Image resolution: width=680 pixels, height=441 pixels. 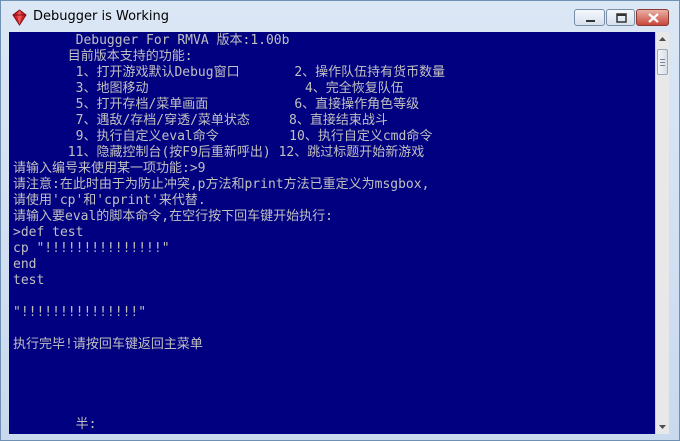 I want to click on console-line: end, so click(x=25, y=264).